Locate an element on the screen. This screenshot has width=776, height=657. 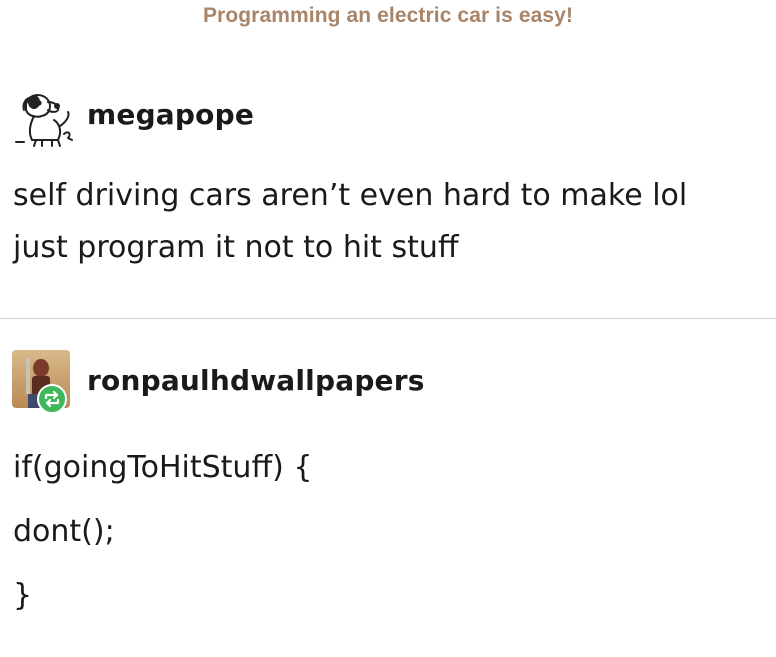
reblog-icon is located at coordinates (52, 399).